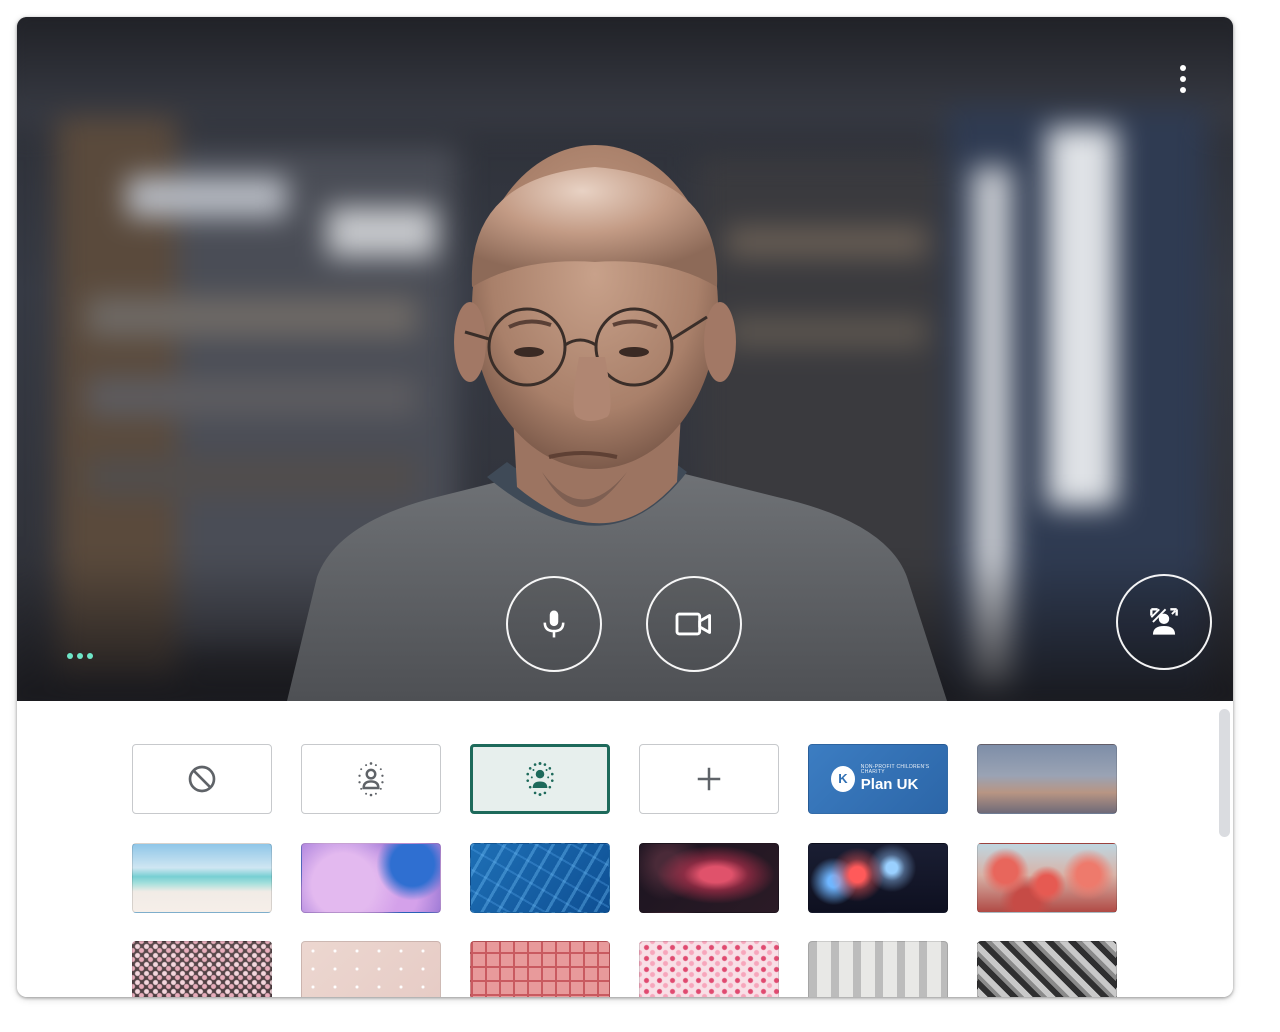  I want to click on beach-background, so click(202, 878).